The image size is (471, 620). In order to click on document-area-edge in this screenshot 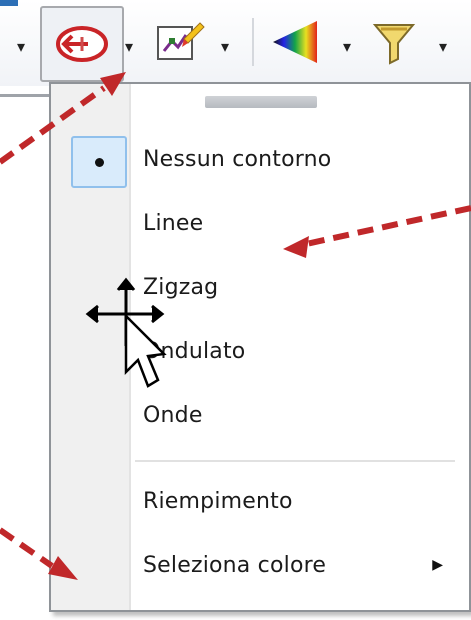, I will do `click(28, 357)`.